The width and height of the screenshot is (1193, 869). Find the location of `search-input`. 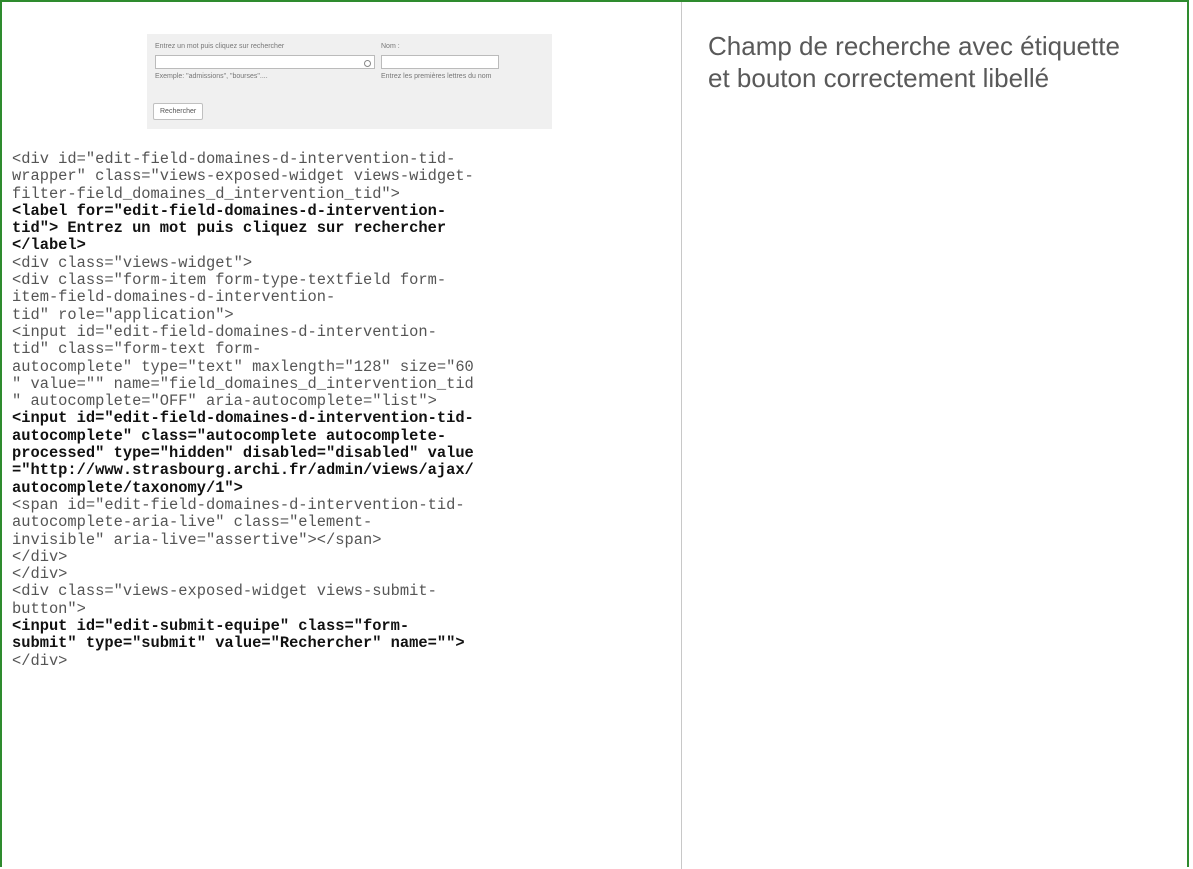

search-input is located at coordinates (265, 62).